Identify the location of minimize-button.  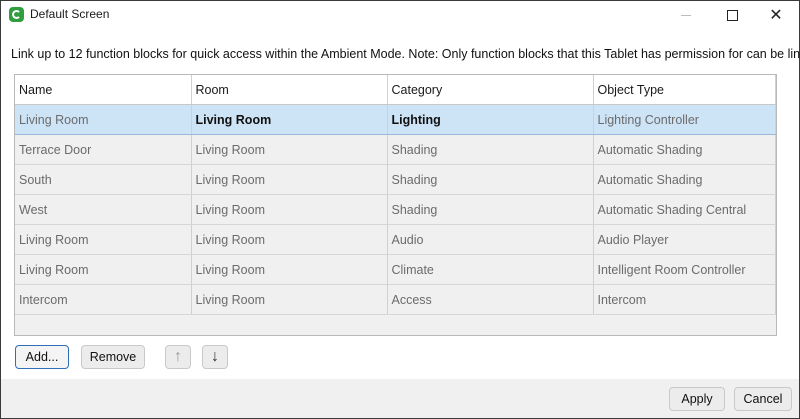
(686, 15).